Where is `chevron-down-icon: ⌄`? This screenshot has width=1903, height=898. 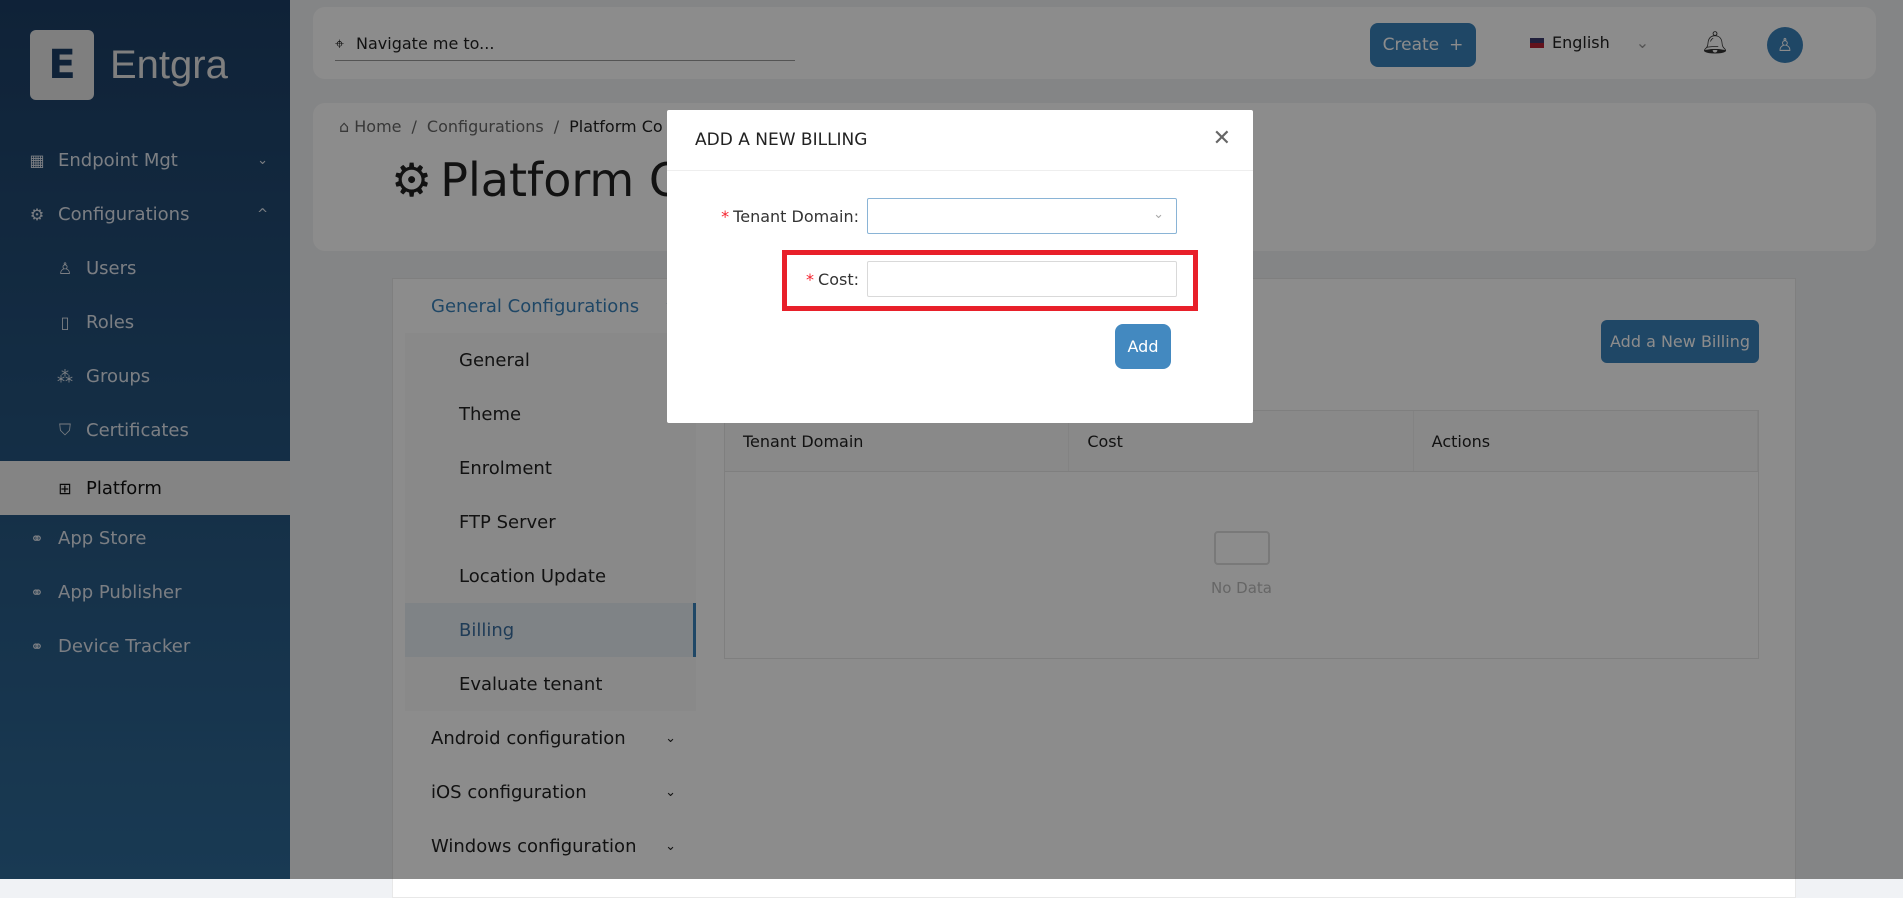 chevron-down-icon: ⌄ is located at coordinates (1158, 214).